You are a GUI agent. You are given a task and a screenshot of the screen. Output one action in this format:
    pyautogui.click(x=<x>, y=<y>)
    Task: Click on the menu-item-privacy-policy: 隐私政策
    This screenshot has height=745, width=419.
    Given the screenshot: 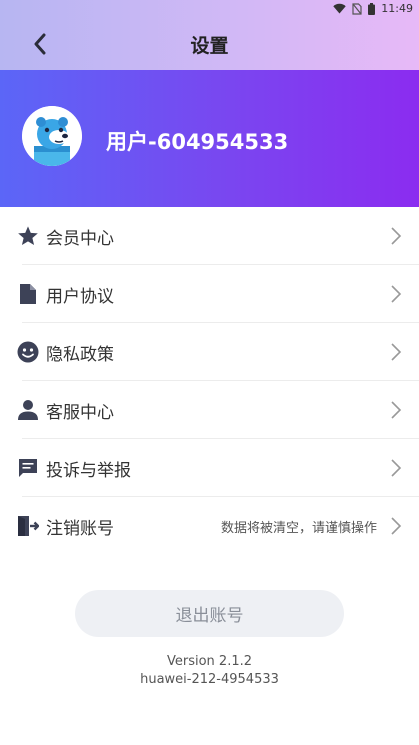 What is the action you would take?
    pyautogui.click(x=209, y=352)
    